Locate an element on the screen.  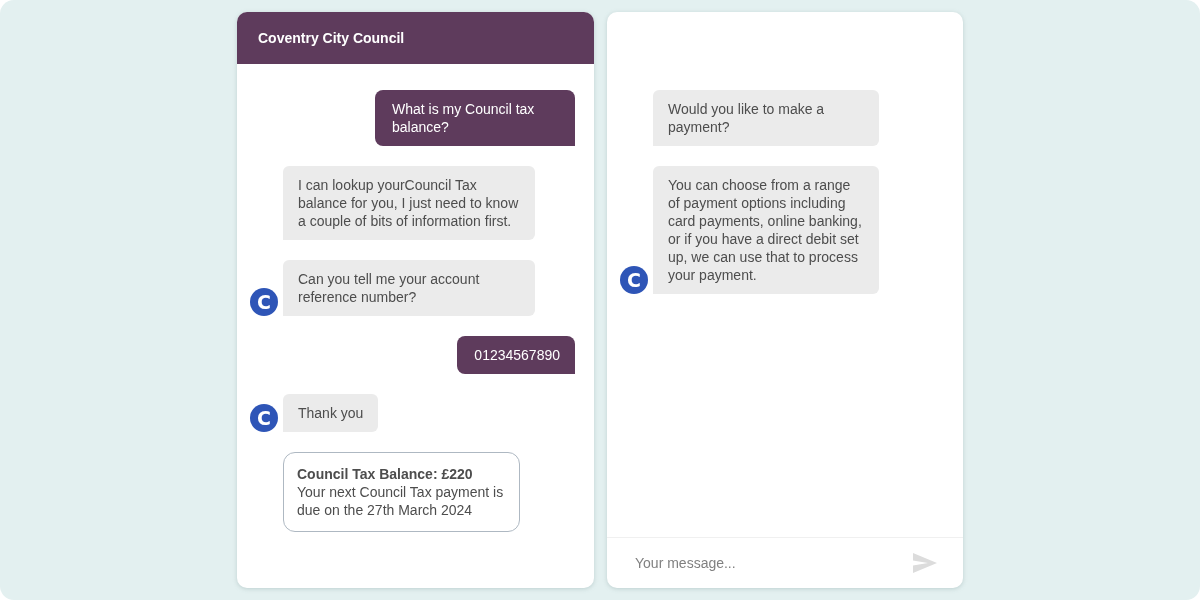
send-icon is located at coordinates (925, 563).